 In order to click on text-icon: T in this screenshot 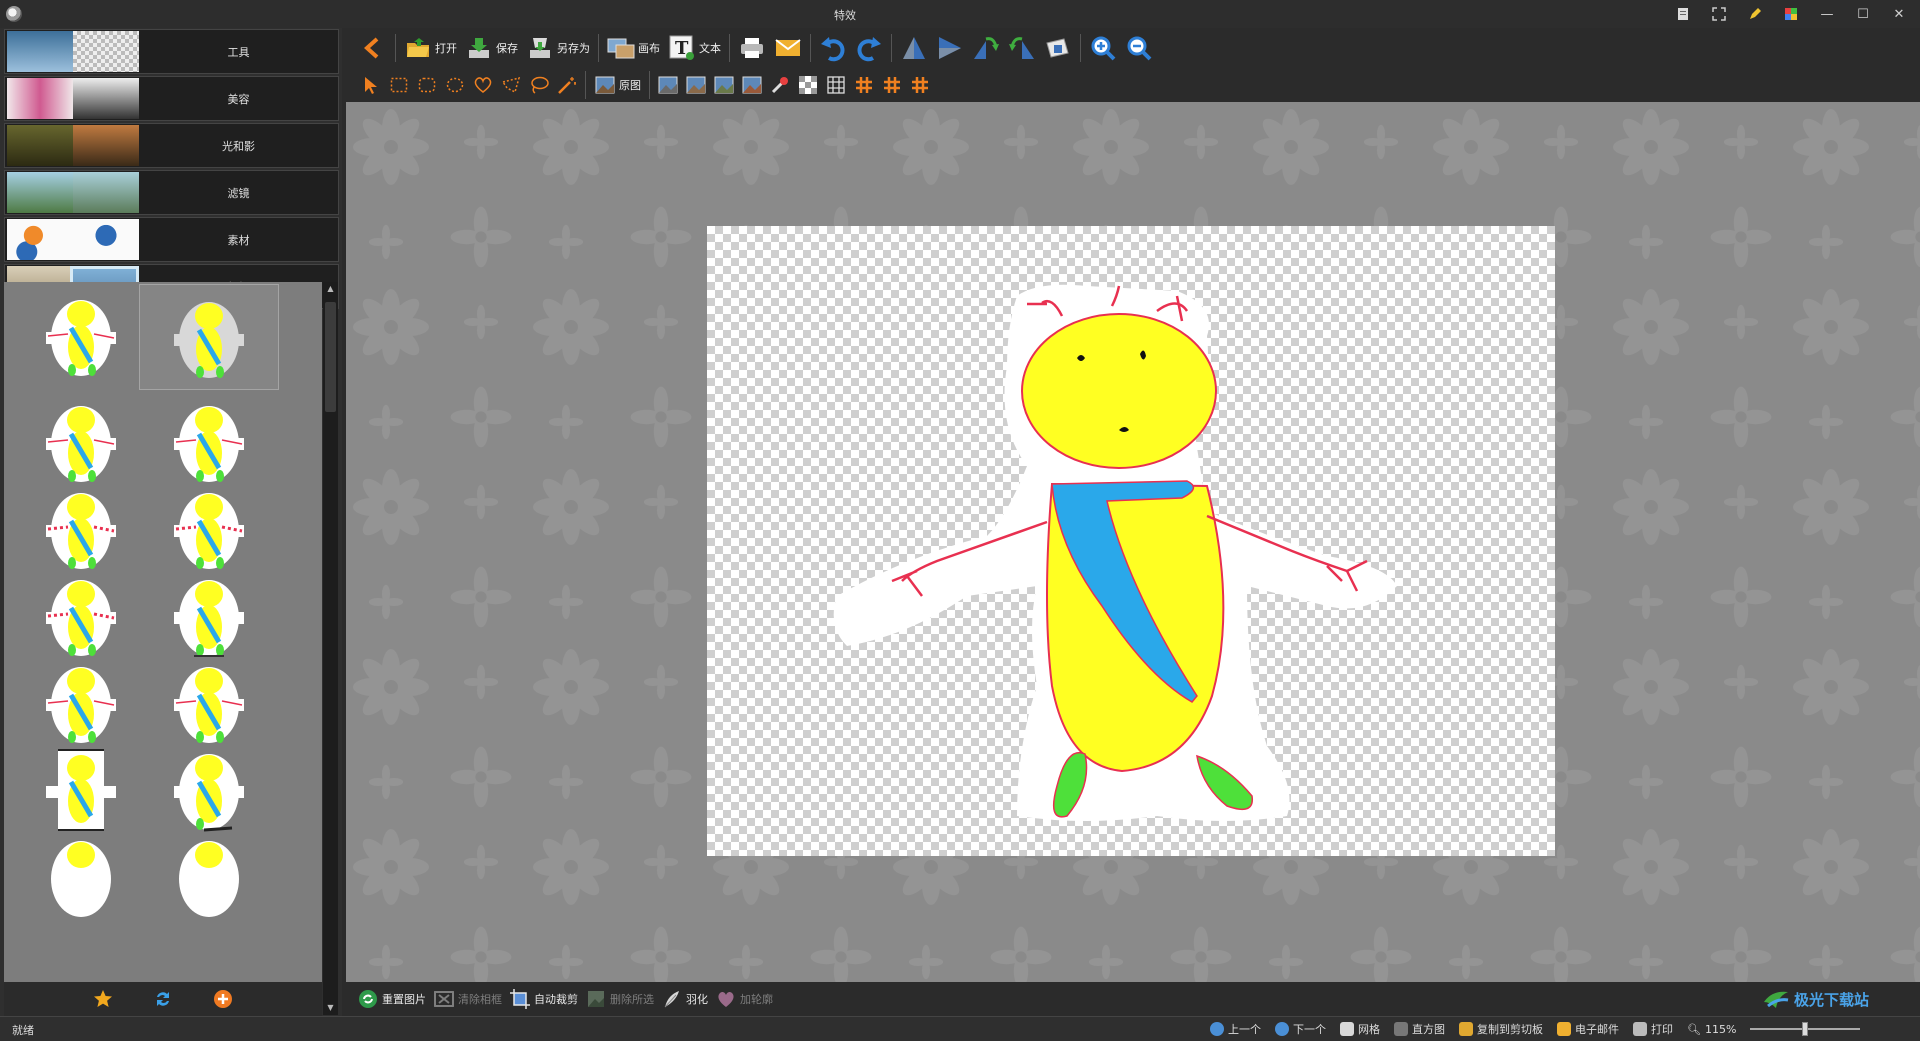, I will do `click(682, 48)`.